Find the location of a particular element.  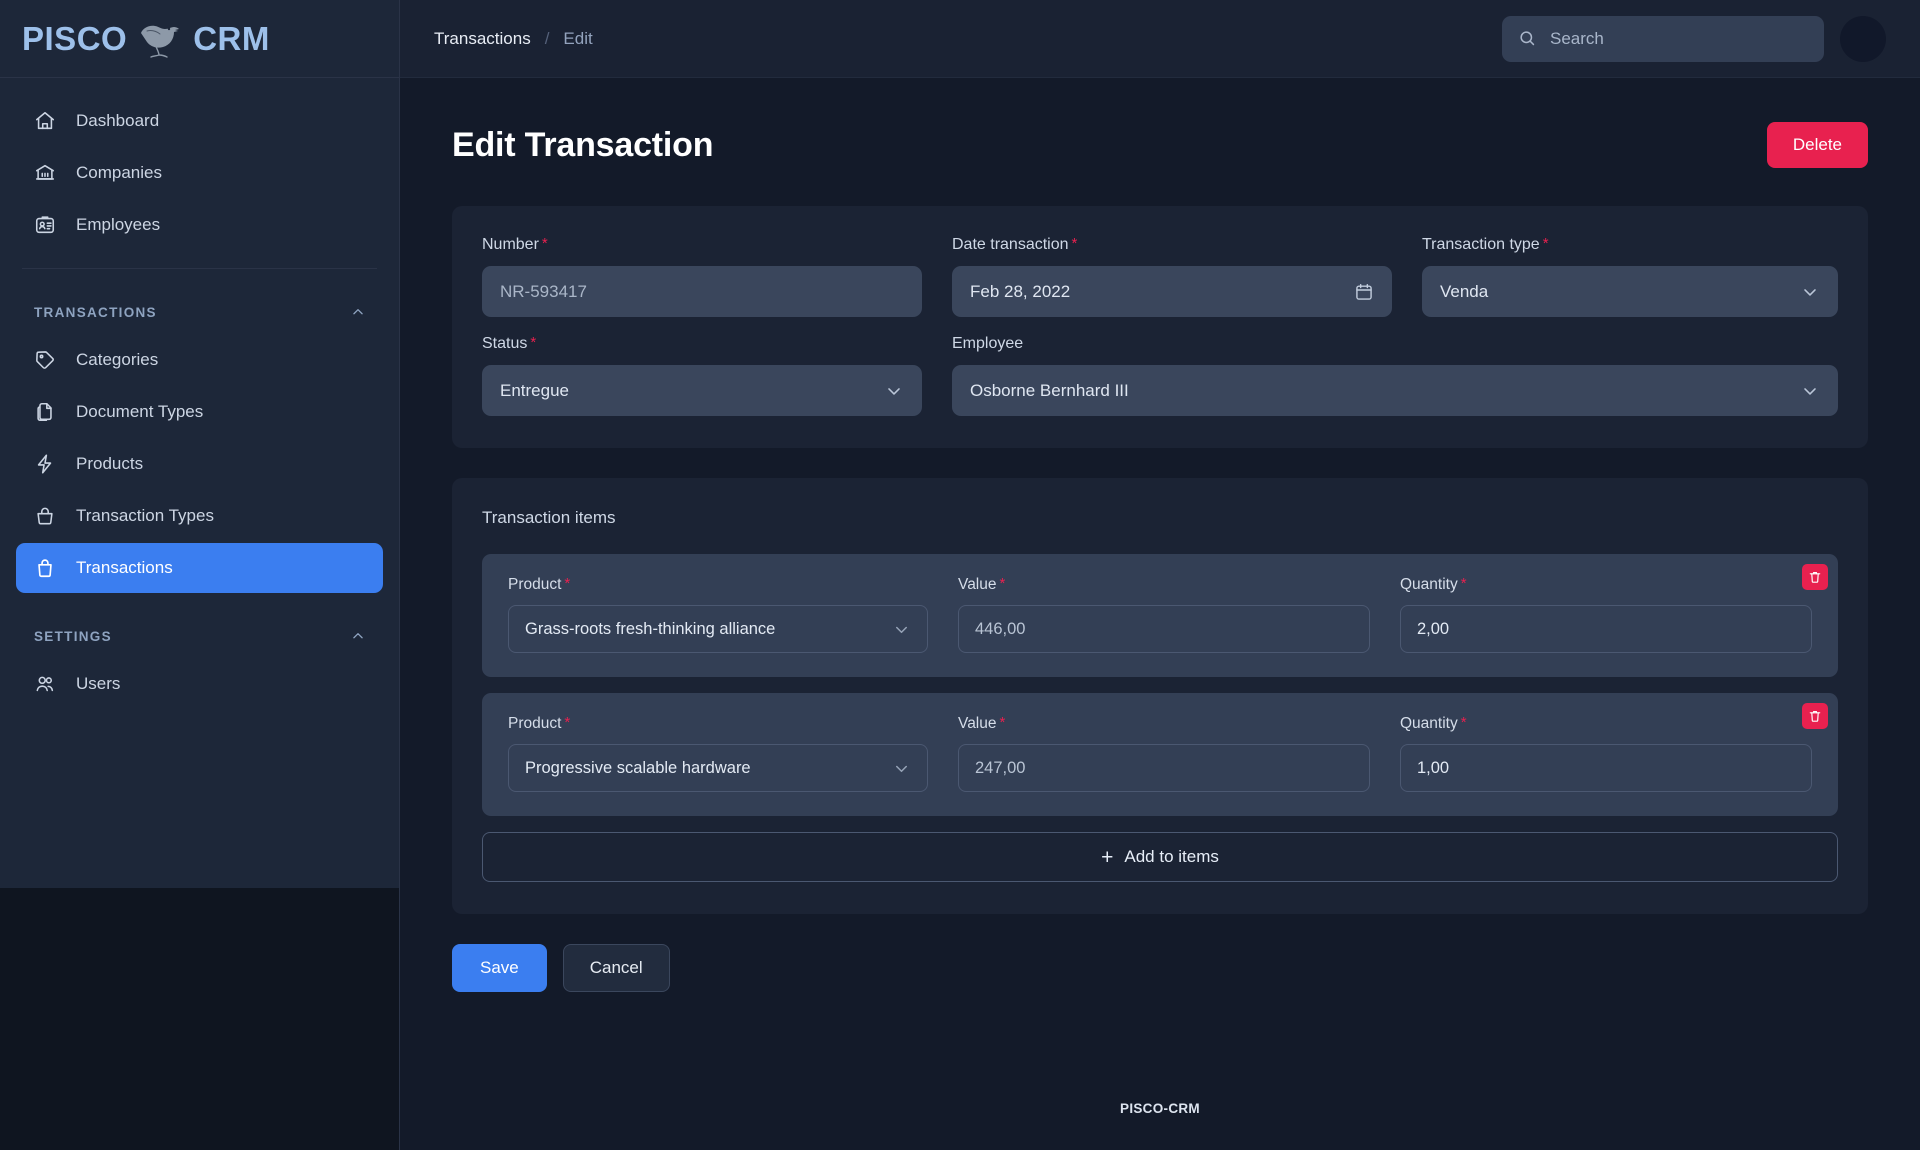

item-product-select: Grass-roots fresh-thinking alliance is located at coordinates (718, 629).